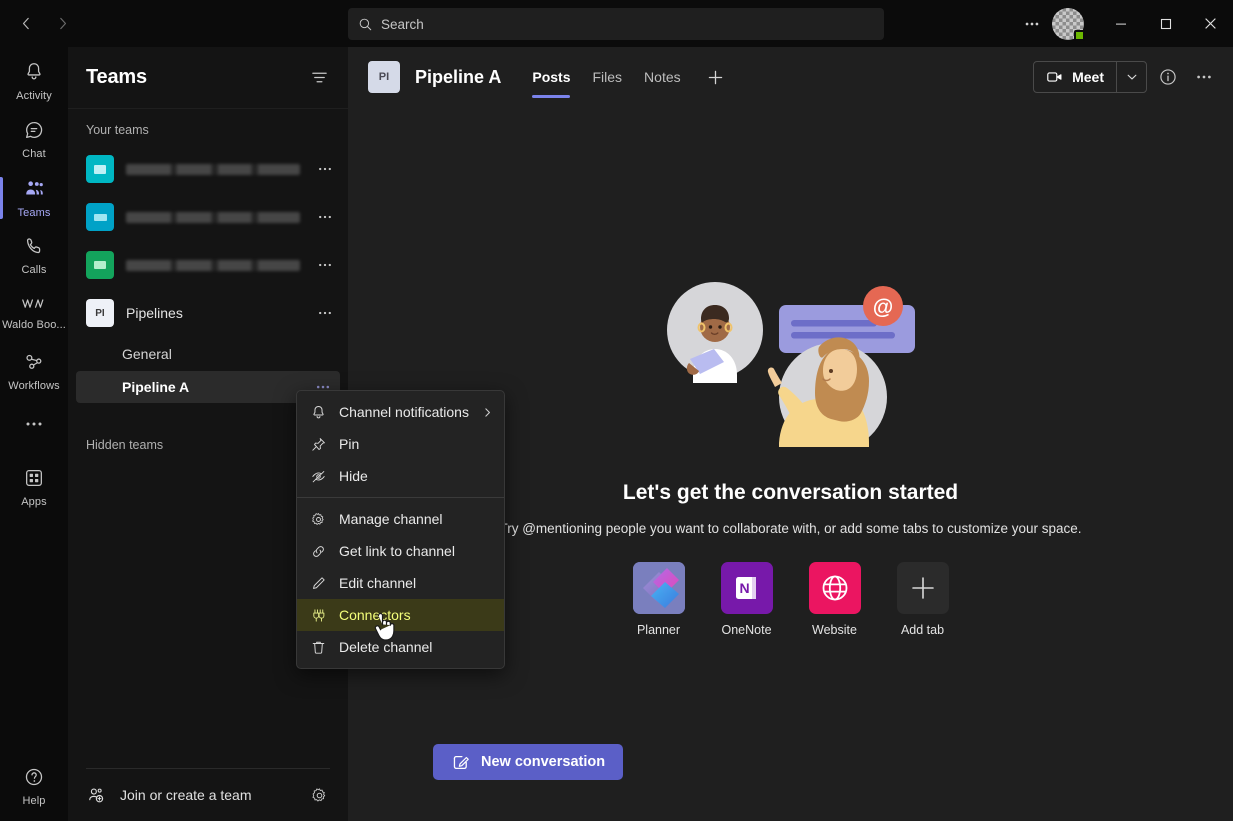 The width and height of the screenshot is (1233, 821). I want to click on globe-icon, so click(834, 588).